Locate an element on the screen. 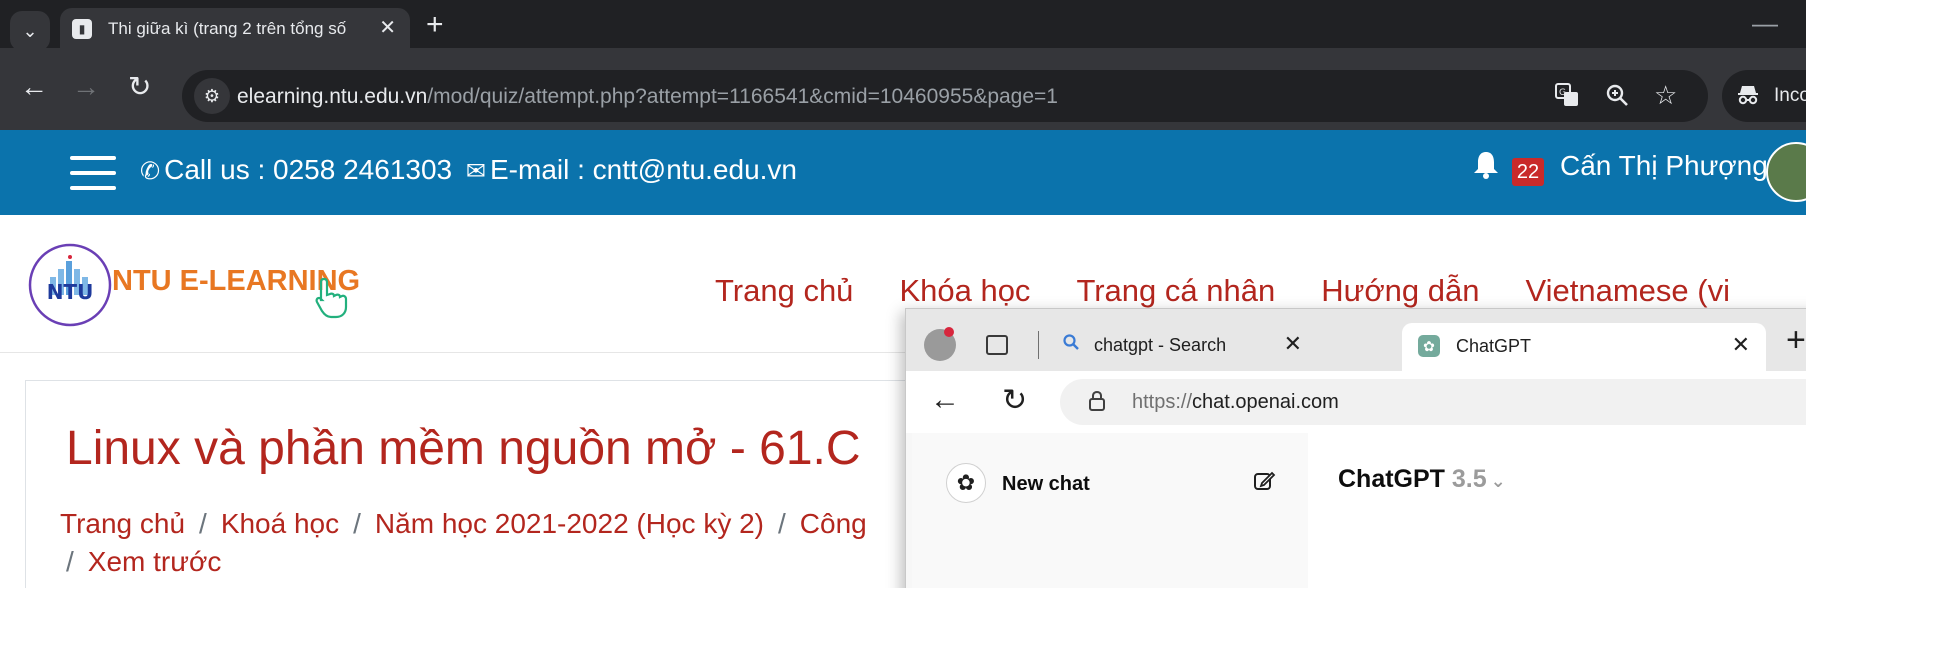  tab-actions-icon is located at coordinates (997, 345).